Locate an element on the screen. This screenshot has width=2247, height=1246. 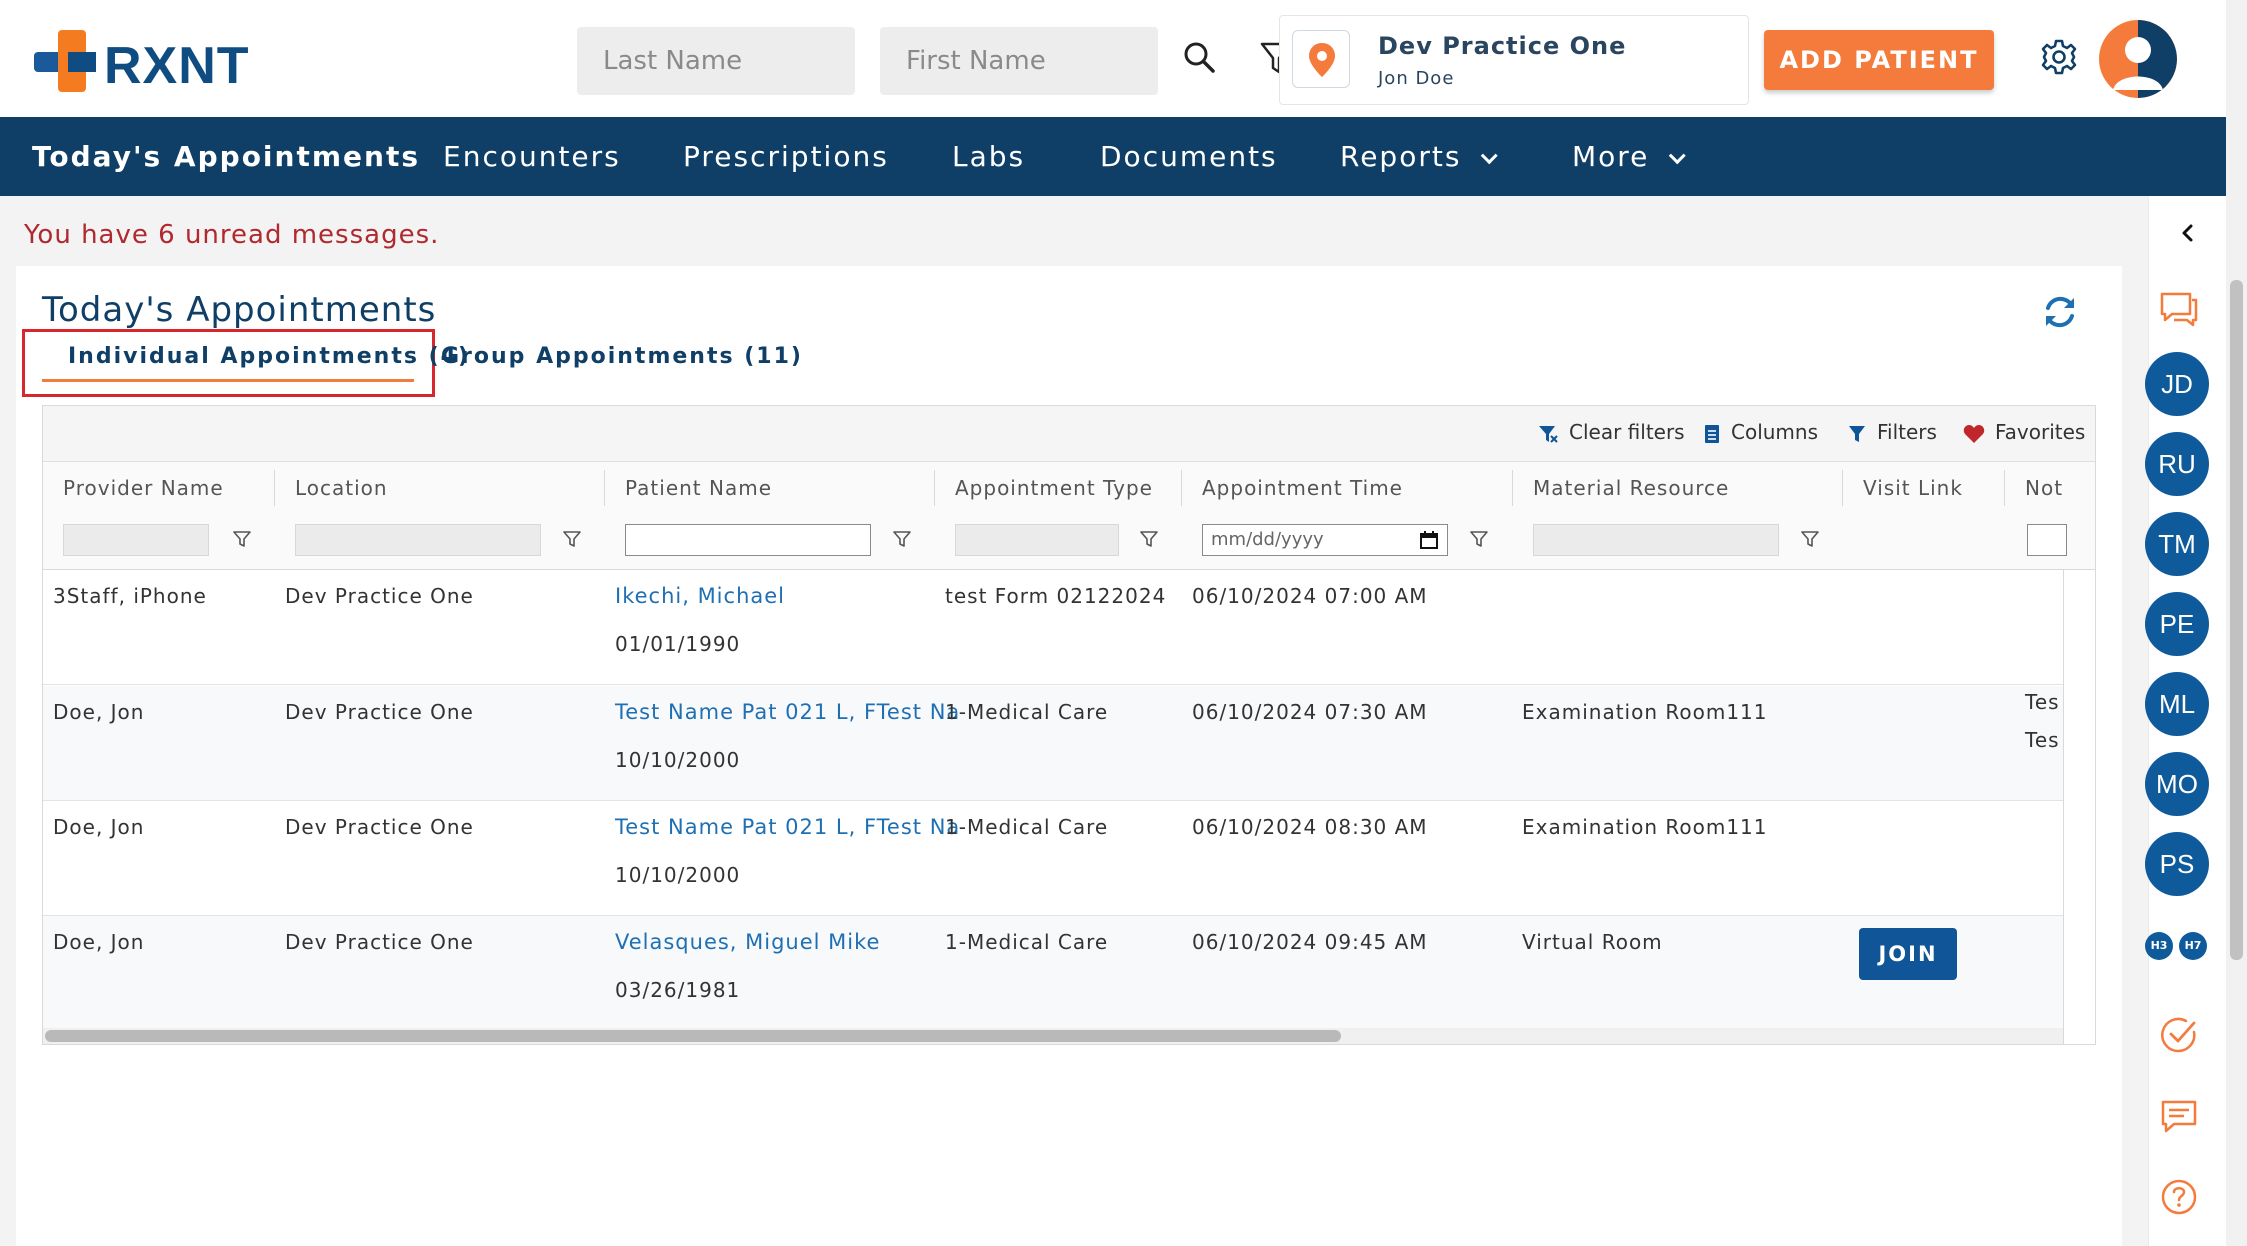
appointment-time-cell: 06/10/2024 09:45 AM is located at coordinates (1310, 942).